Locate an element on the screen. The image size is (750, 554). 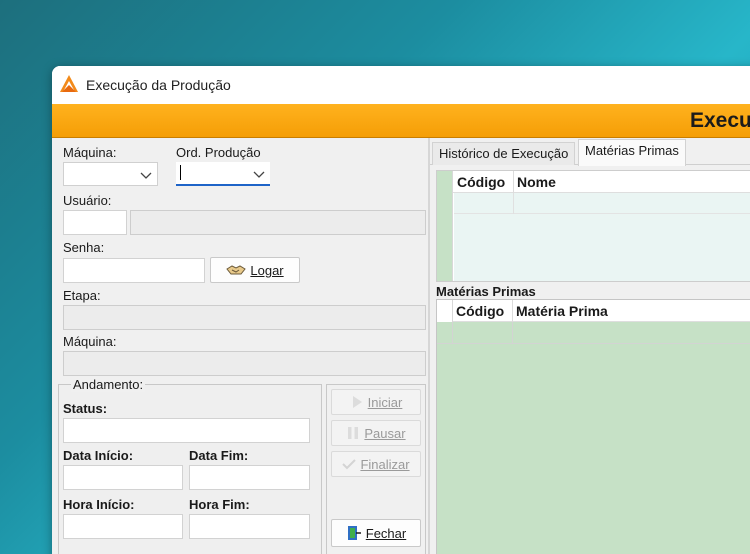
pause-icon is located at coordinates (353, 433).